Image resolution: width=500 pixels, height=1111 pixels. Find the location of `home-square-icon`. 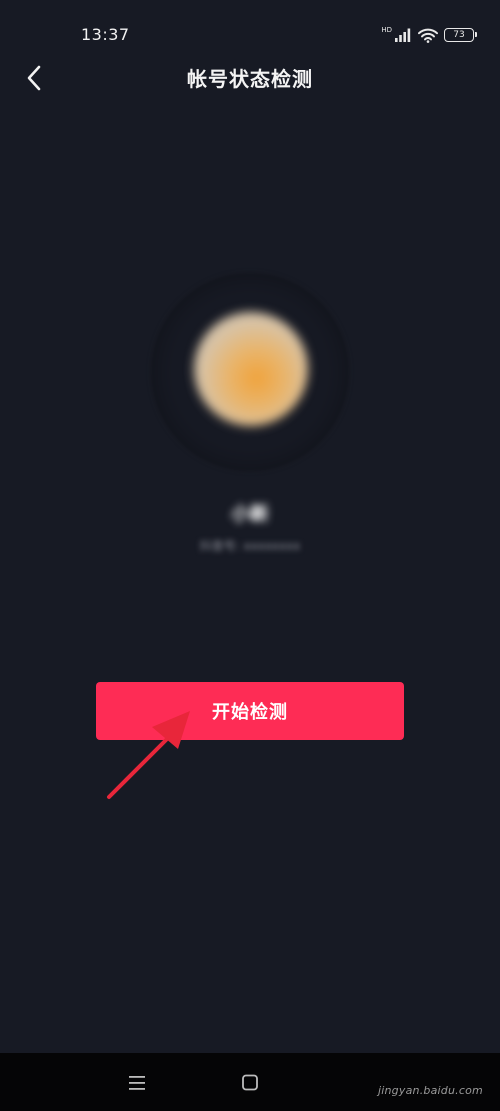

home-square-icon is located at coordinates (250, 1083).